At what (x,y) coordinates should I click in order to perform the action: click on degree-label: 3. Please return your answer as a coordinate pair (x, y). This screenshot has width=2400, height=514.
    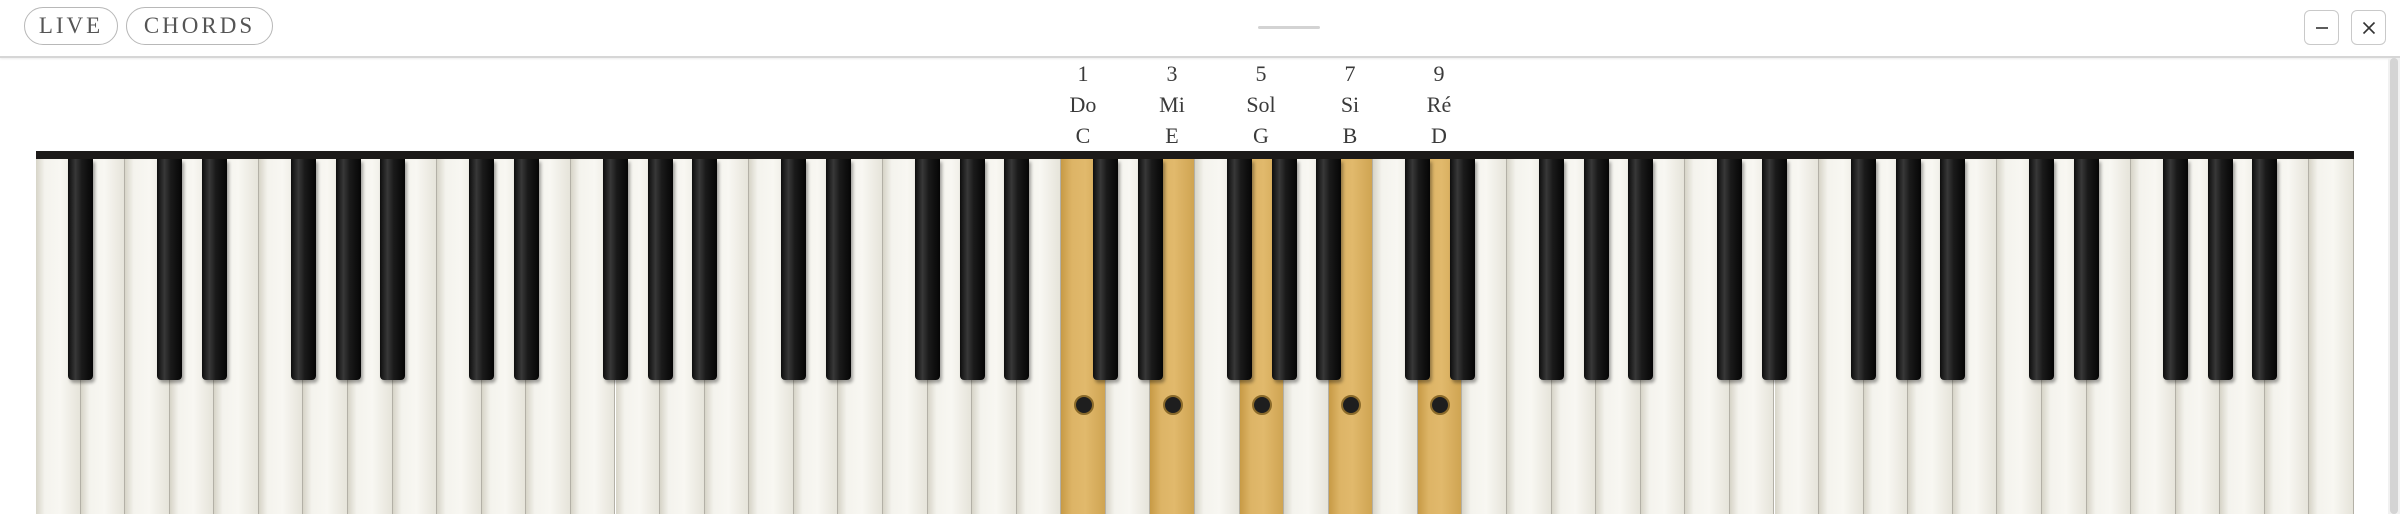
    Looking at the image, I should click on (1172, 73).